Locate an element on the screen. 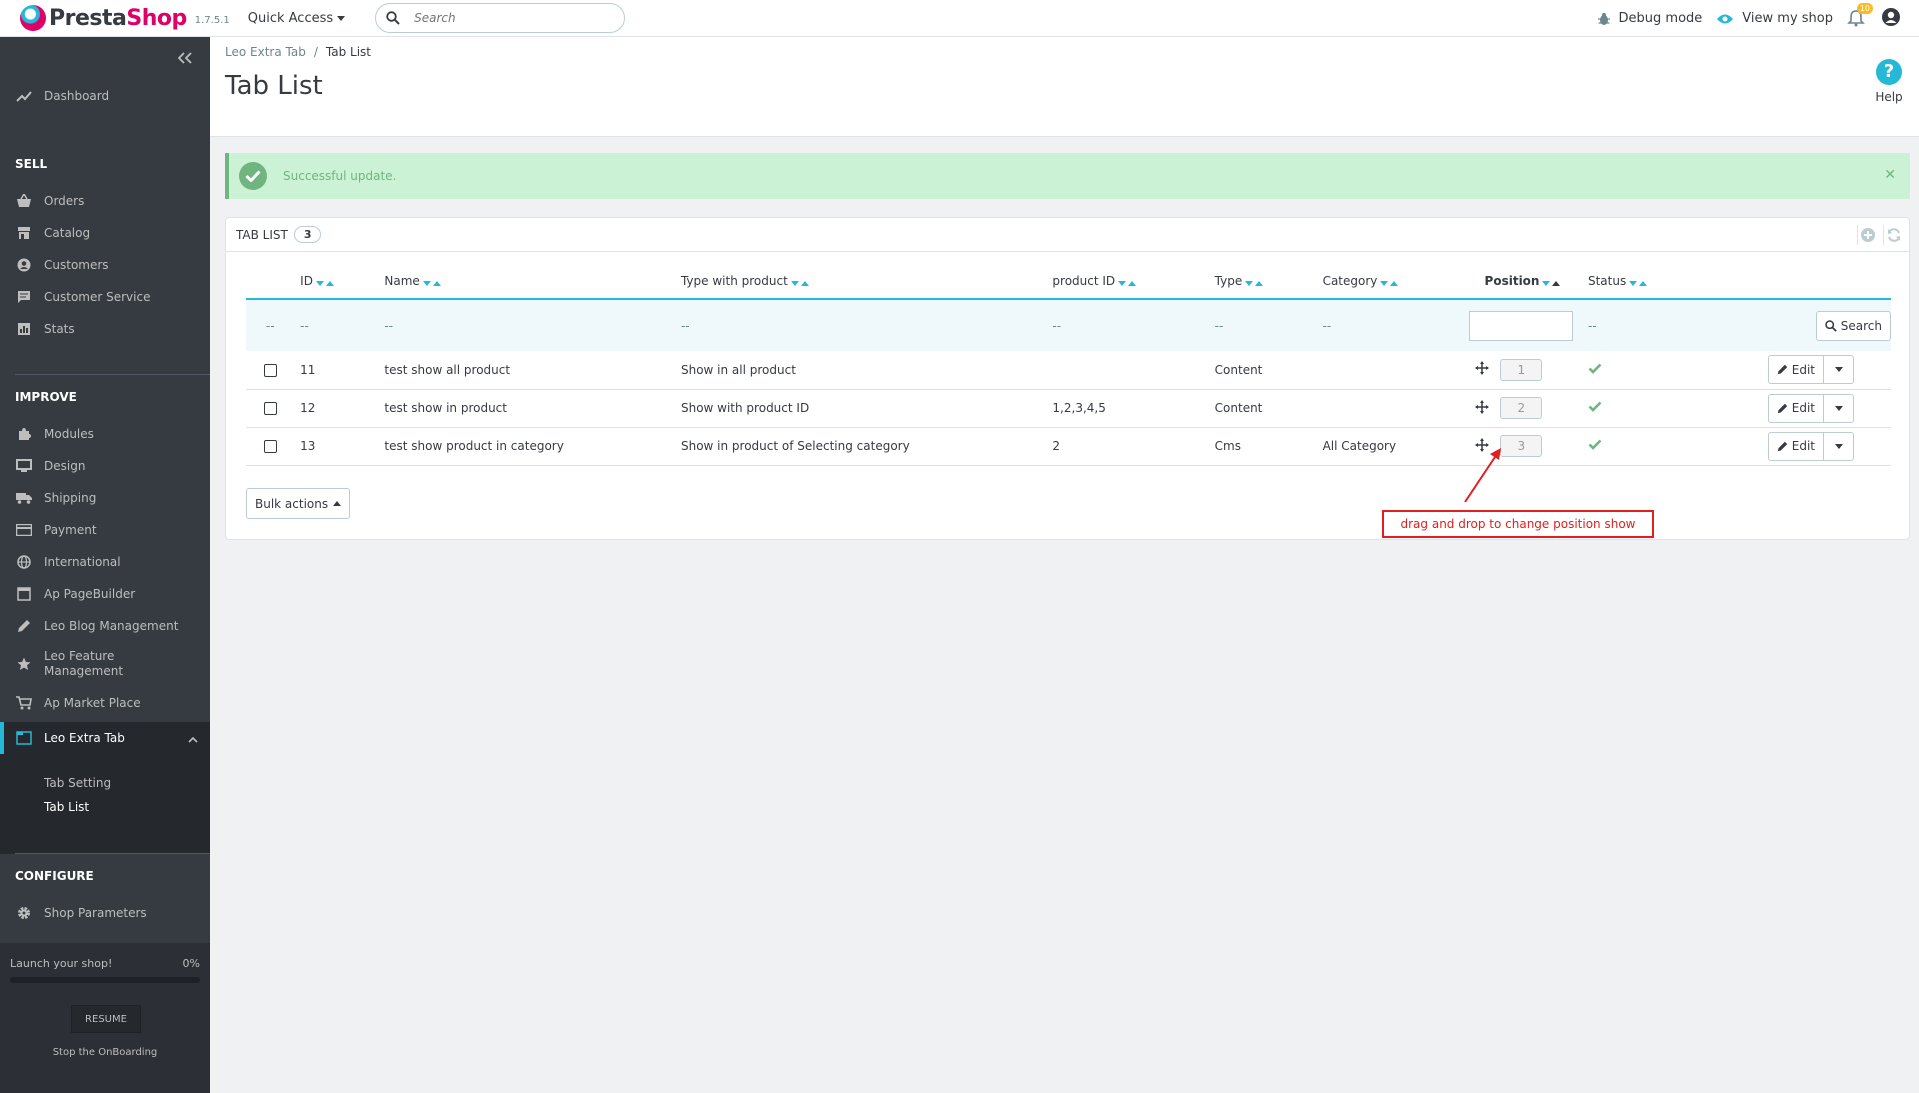 The width and height of the screenshot is (1919, 1093). close-icon: ✕ is located at coordinates (1890, 175).